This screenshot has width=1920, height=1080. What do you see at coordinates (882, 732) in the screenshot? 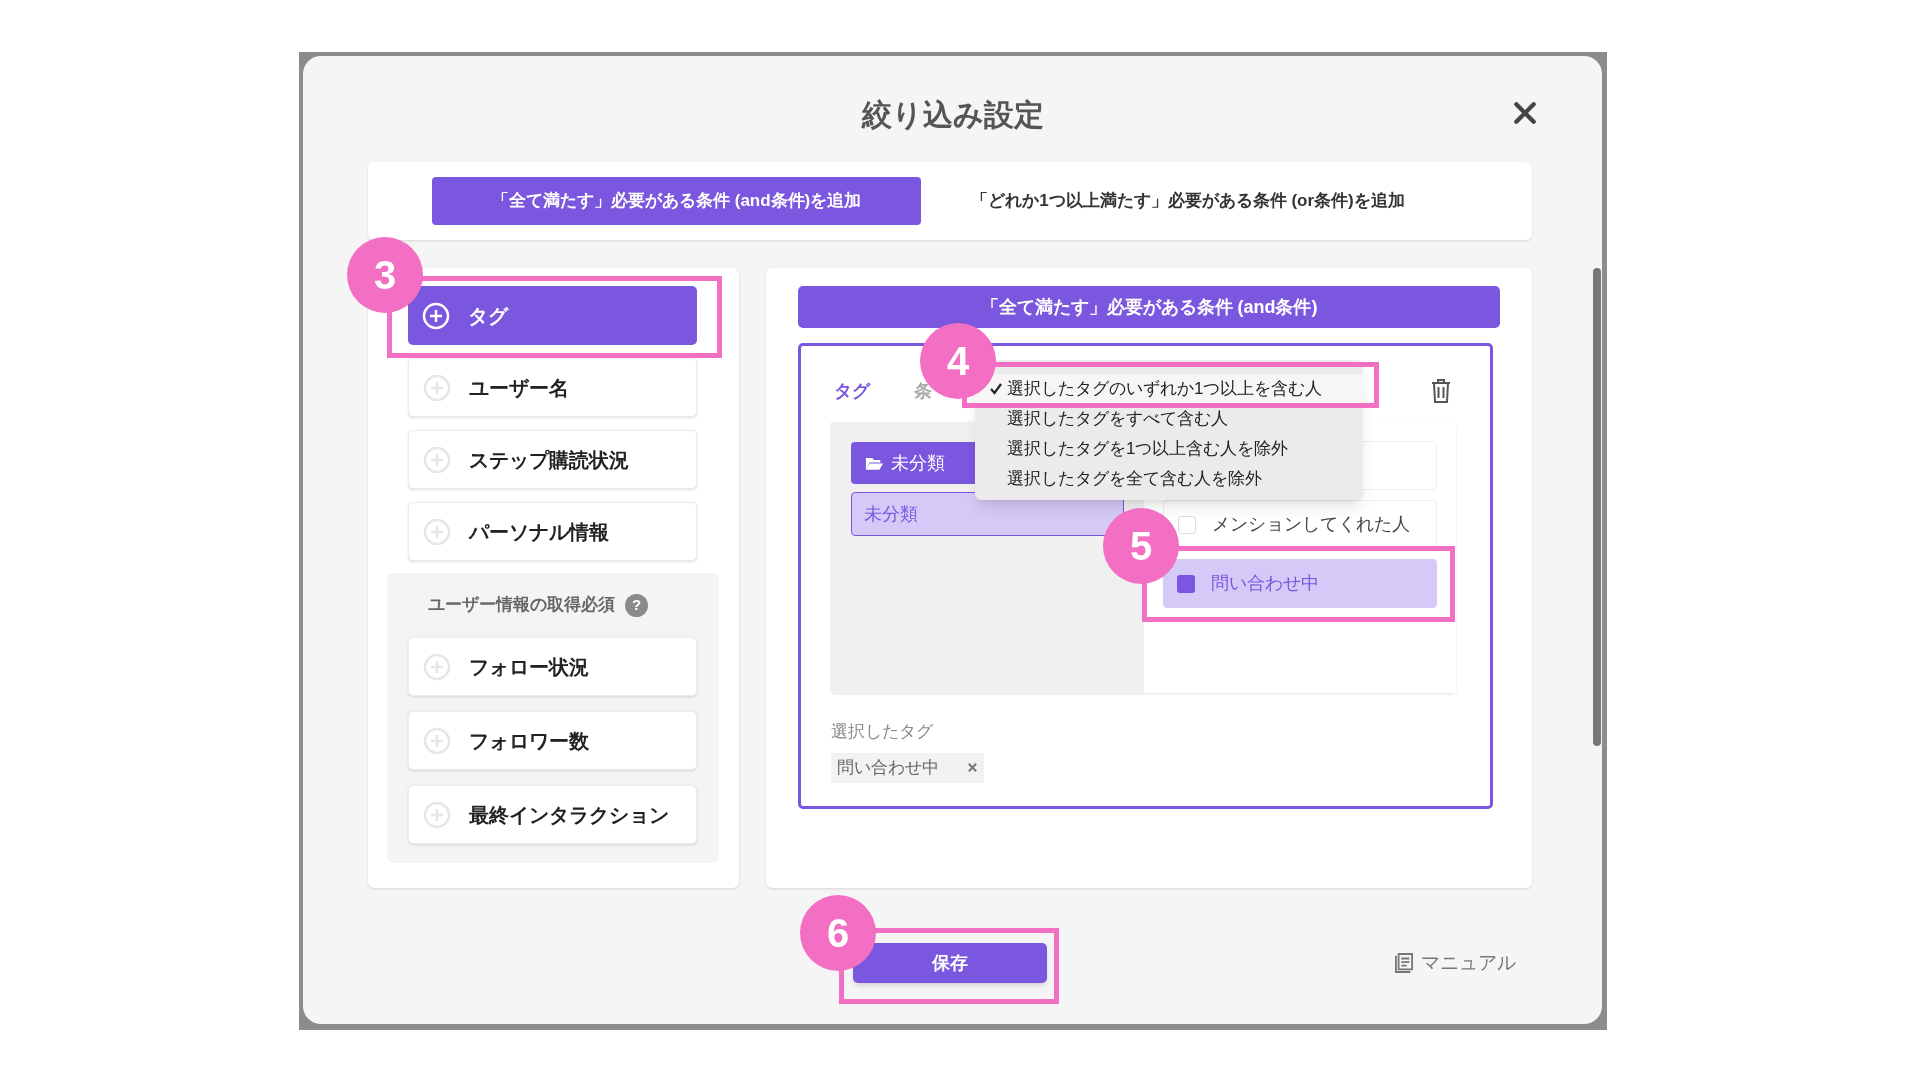
I see `selected-tags-label: 選択したタグ` at bounding box center [882, 732].